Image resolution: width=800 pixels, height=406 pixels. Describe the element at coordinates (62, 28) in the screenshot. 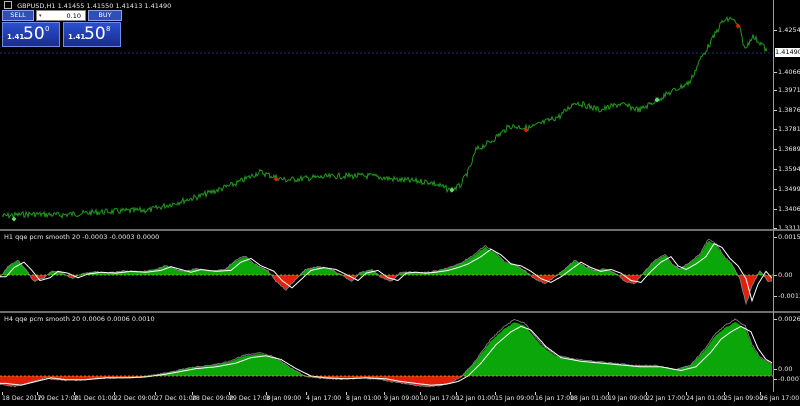

I see `one-click-trading-panel: SELL ▾ 0.10 BUY 1.41 50 0 1.41 50 8` at that location.